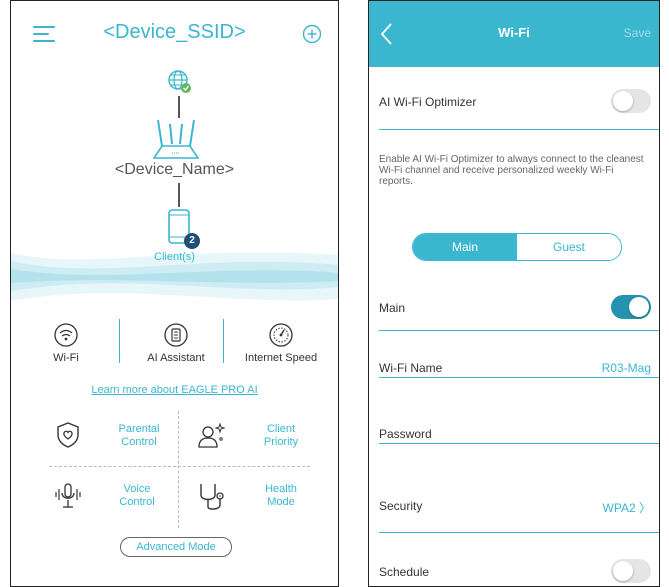  Describe the element at coordinates (174, 390) in the screenshot. I see `learn-more-link: Learn more about EAGLE PRO AI` at that location.